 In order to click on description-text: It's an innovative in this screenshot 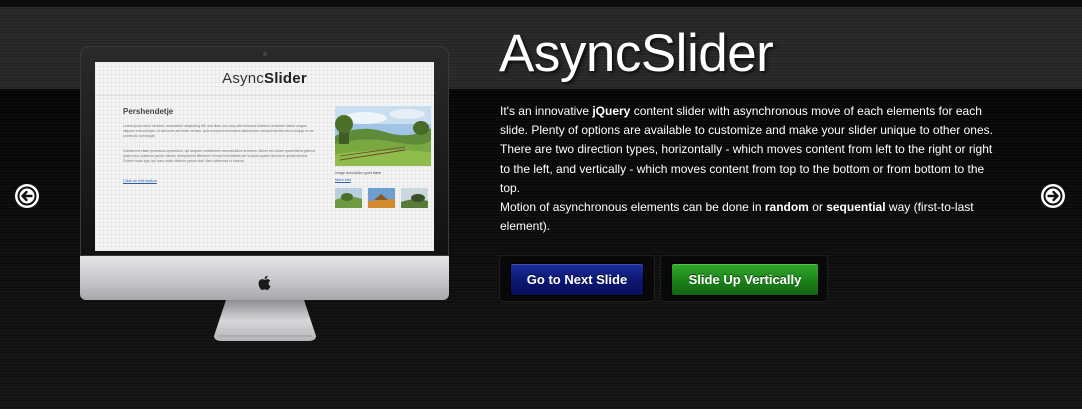, I will do `click(546, 111)`.